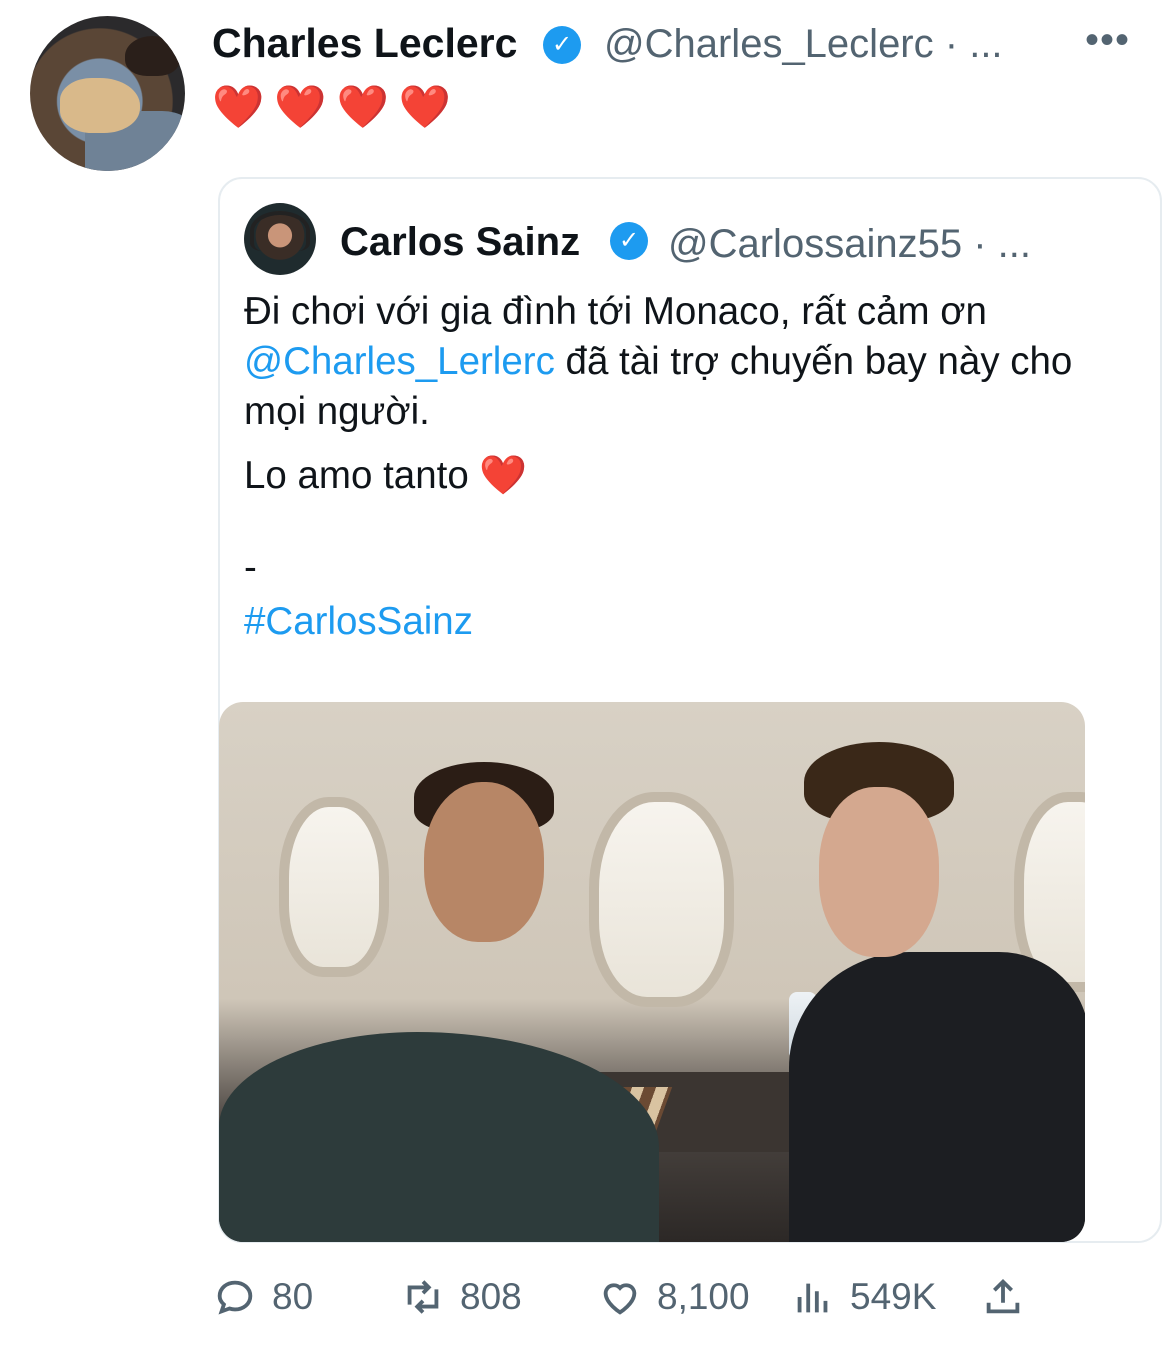  What do you see at coordinates (815, 244) in the screenshot?
I see `quoted-author-handle: @Carlossainz55` at bounding box center [815, 244].